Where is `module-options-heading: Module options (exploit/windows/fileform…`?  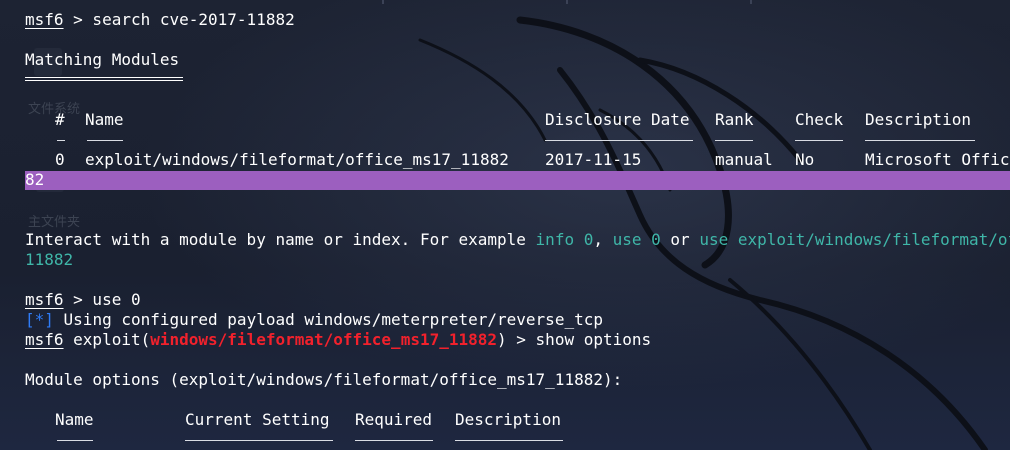
module-options-heading: Module options (exploit/windows/fileform… is located at coordinates (324, 379).